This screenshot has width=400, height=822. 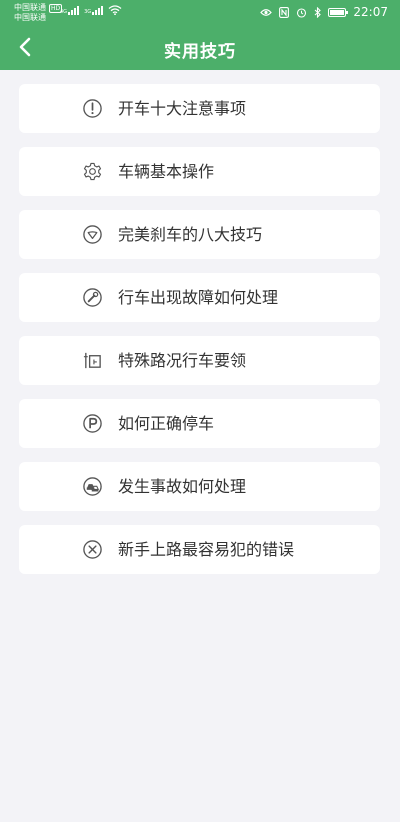 What do you see at coordinates (338, 12) in the screenshot?
I see `battery-icon` at bounding box center [338, 12].